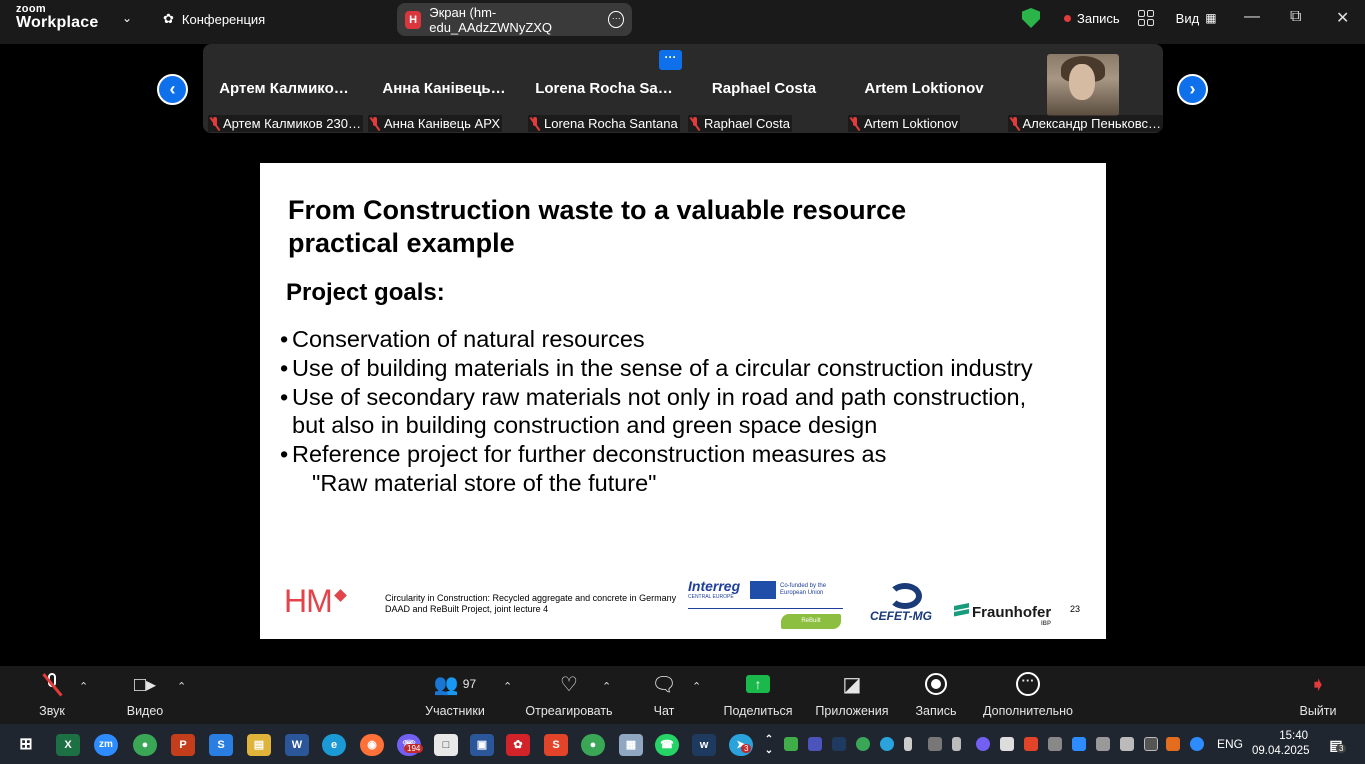 Image resolution: width=1365 pixels, height=764 pixels. What do you see at coordinates (507, 686) in the screenshot?
I see `participants-options-caret-icon: ⌃` at bounding box center [507, 686].